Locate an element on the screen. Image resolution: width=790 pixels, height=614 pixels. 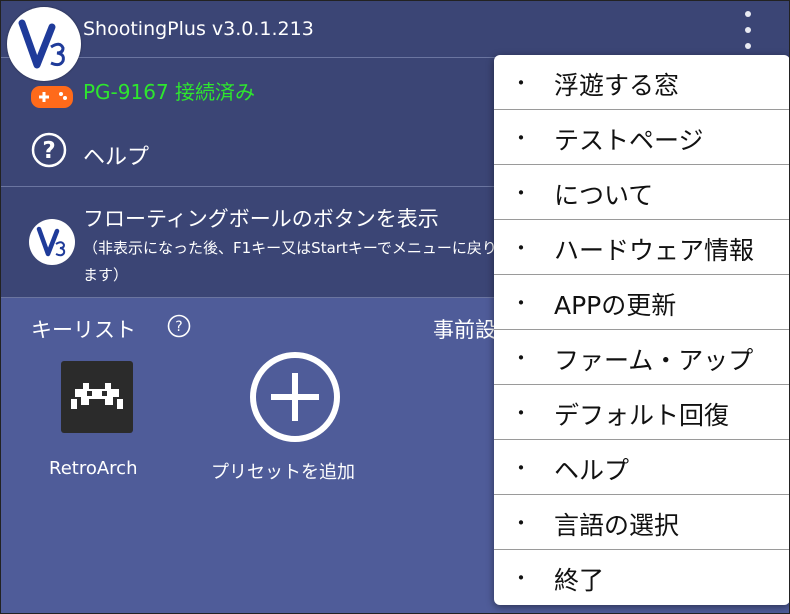
menu-item-label: について is located at coordinates (604, 195).